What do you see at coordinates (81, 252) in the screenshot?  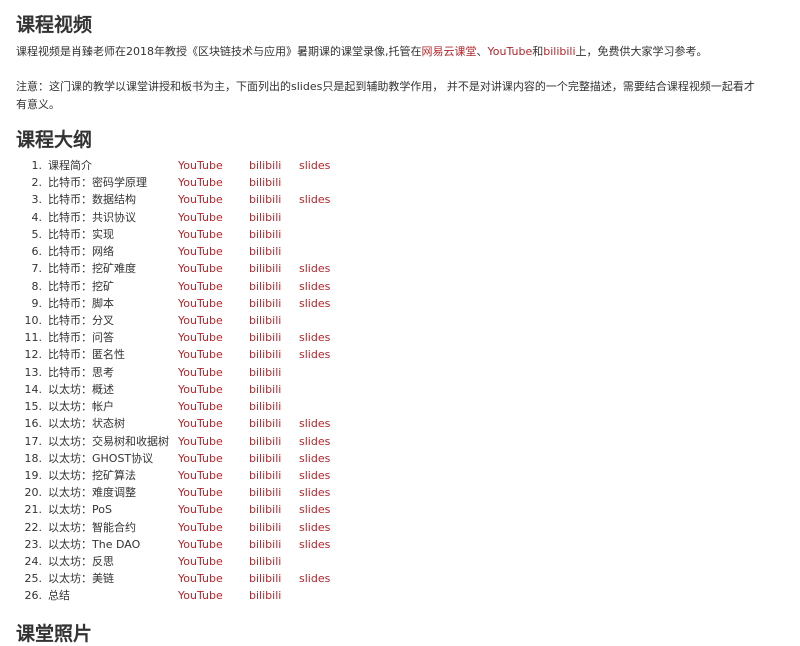 I see `lecture-title: 比特币：网络` at bounding box center [81, 252].